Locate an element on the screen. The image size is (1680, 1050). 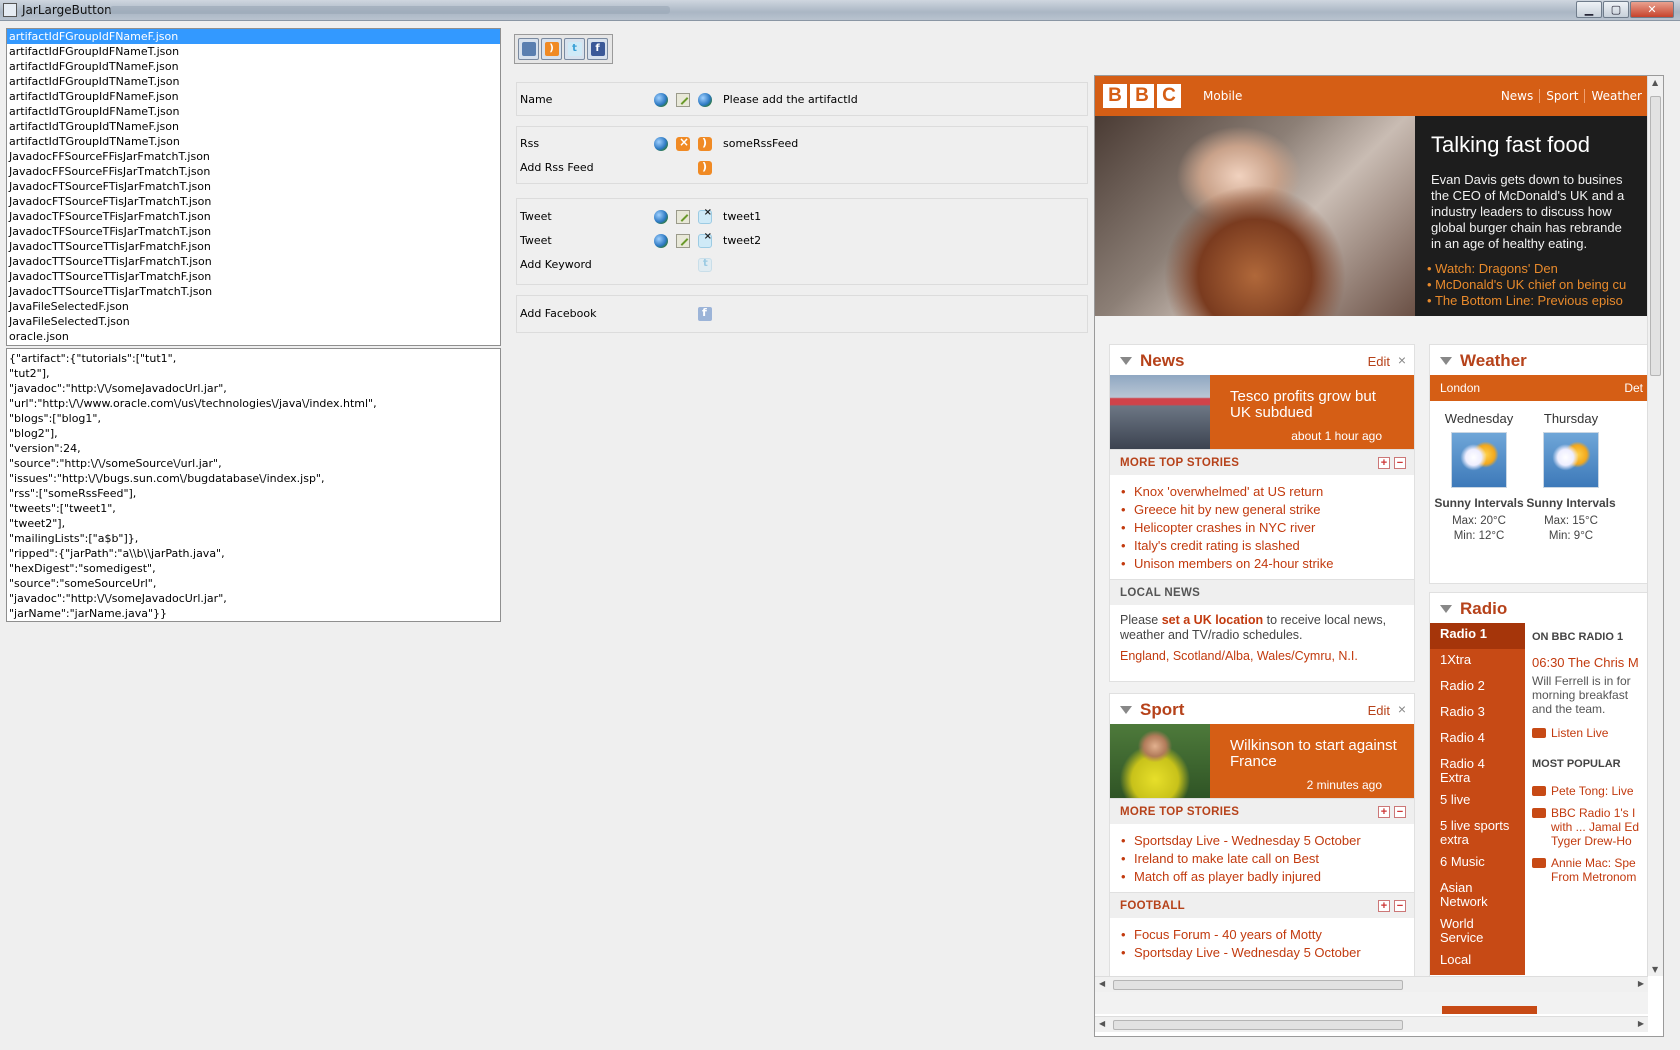
file-list-item: JavadocFFSourceFFisJarTmatchT.json is located at coordinates (253, 171).